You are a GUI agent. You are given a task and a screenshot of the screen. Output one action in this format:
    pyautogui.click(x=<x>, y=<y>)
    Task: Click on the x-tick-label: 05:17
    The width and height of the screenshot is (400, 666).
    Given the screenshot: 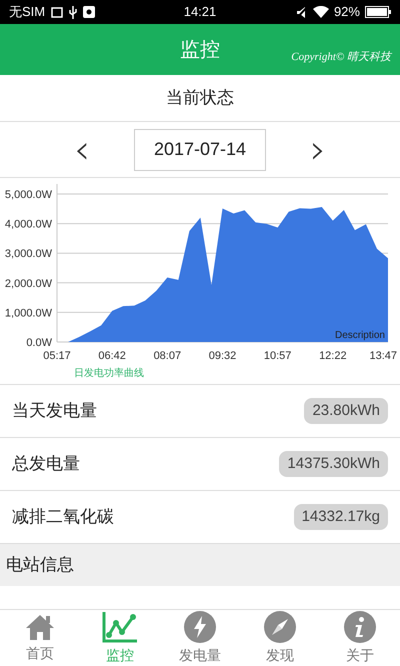 What is the action you would take?
    pyautogui.click(x=57, y=356)
    